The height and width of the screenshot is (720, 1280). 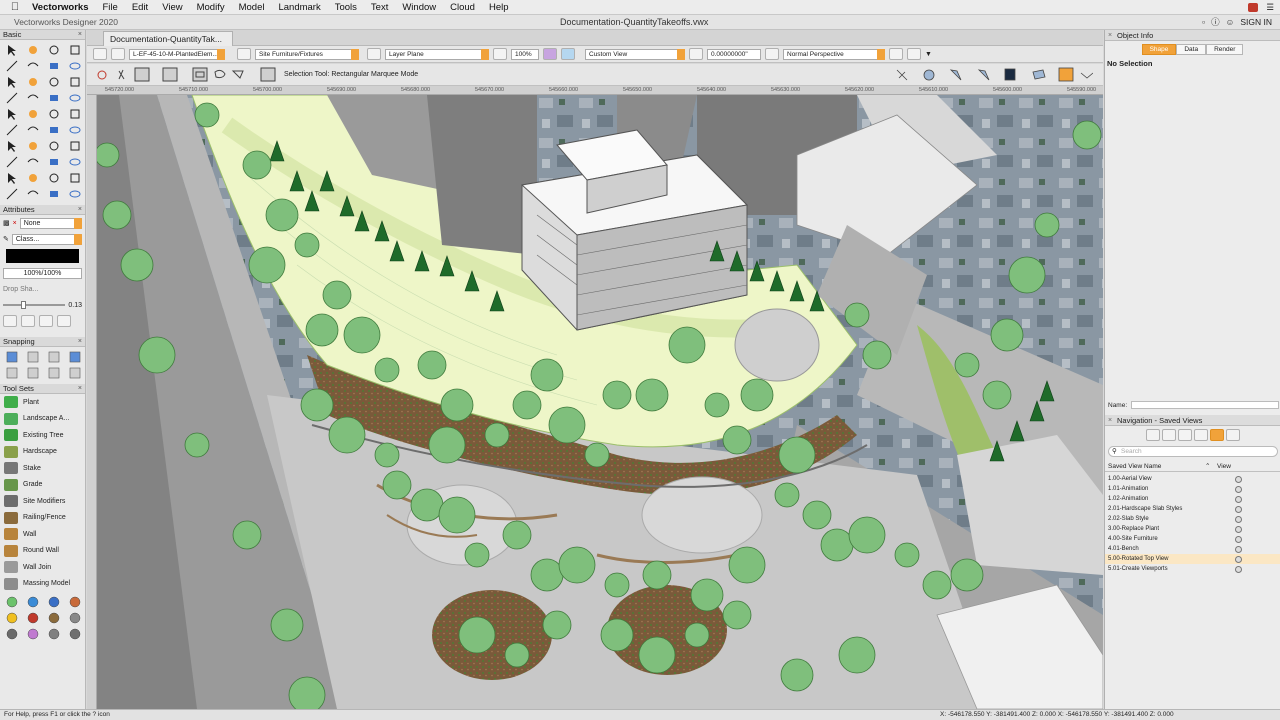 I want to click on chevron-down-icon: ▼, so click(x=928, y=54).